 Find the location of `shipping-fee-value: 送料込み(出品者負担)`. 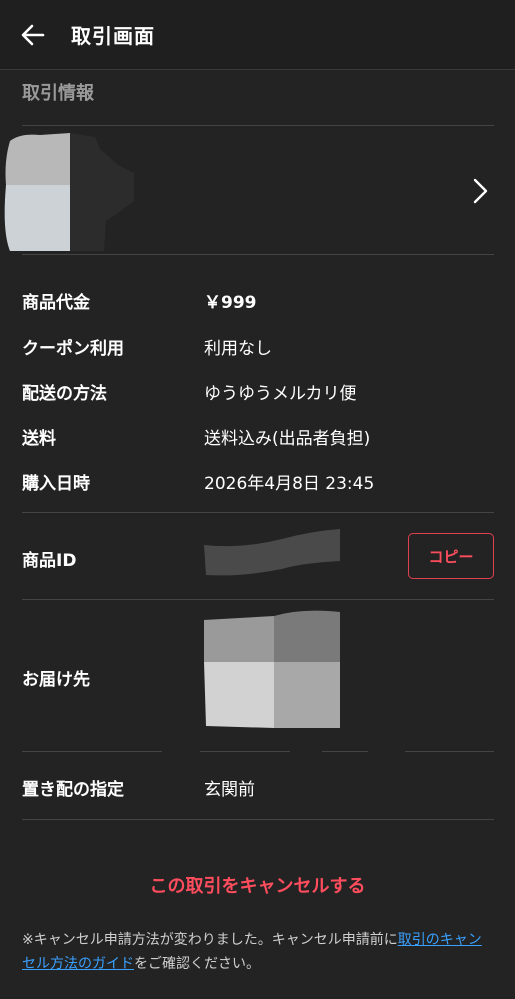

shipping-fee-value: 送料込み(出品者負担) is located at coordinates (287, 439).